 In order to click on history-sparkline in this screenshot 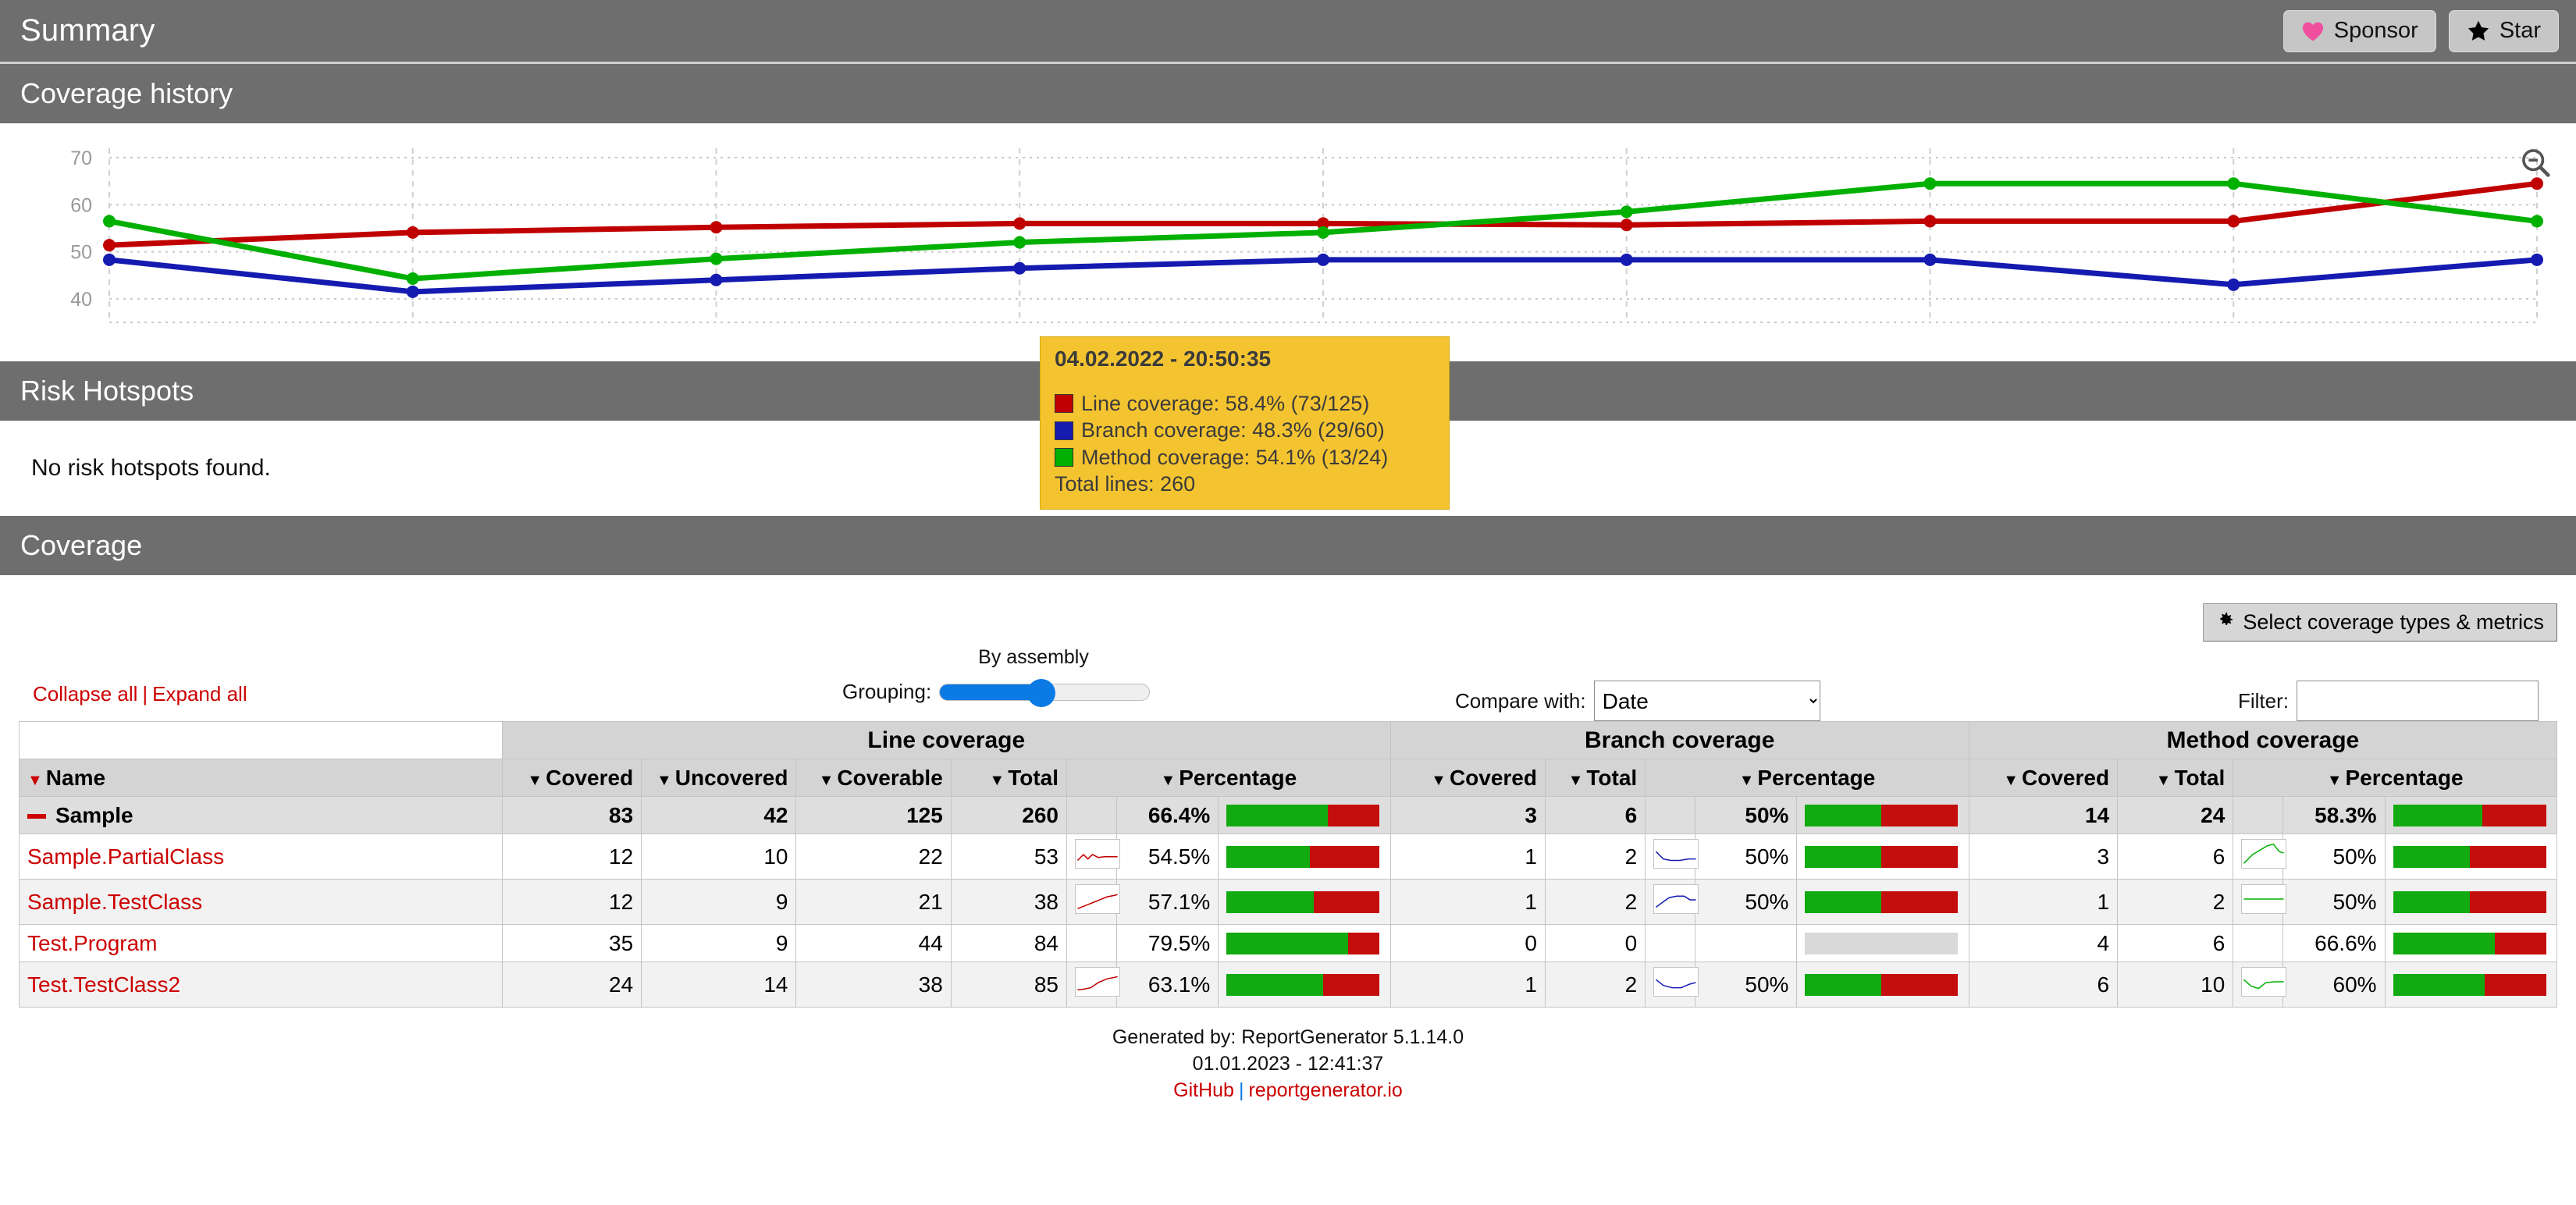, I will do `click(2264, 982)`.